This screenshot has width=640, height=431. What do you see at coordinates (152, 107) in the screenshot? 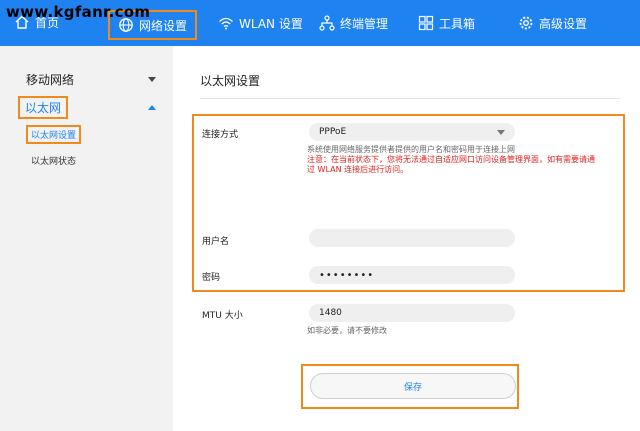
I see `chevron-up-icon` at bounding box center [152, 107].